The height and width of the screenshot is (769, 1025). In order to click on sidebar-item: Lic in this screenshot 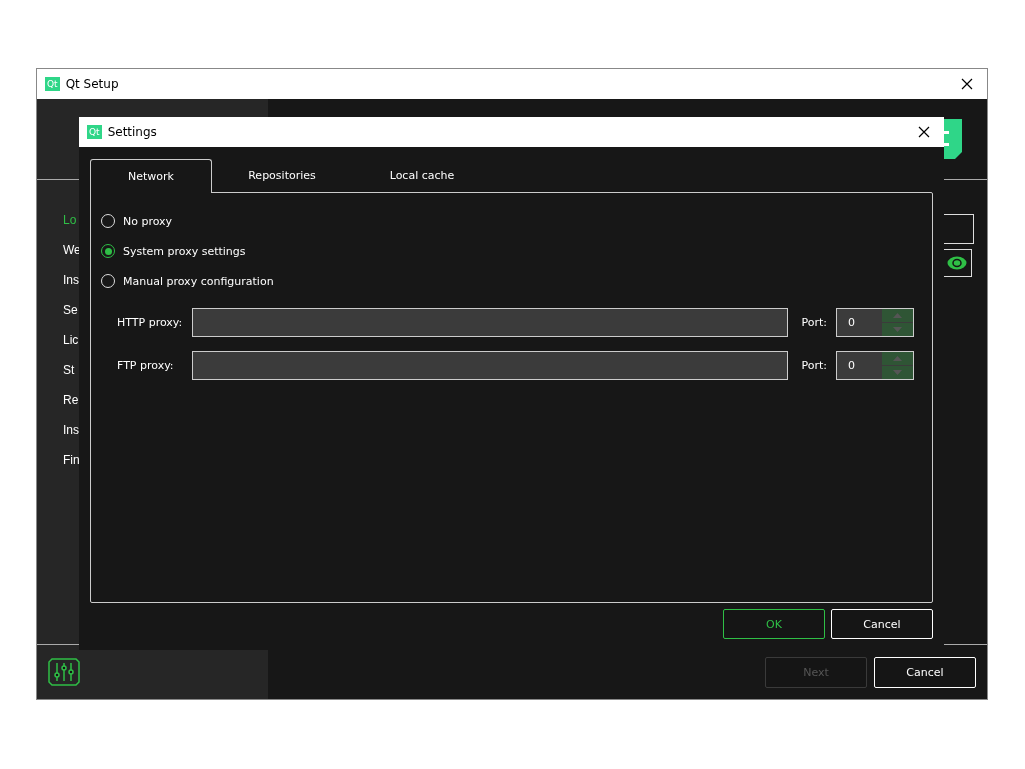, I will do `click(71, 345)`.